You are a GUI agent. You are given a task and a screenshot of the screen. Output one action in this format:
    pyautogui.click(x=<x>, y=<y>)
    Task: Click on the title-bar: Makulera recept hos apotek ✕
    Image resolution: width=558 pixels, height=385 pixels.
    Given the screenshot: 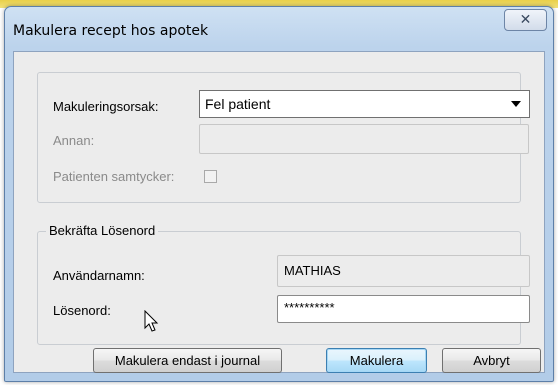 What is the action you would take?
    pyautogui.click(x=279, y=29)
    